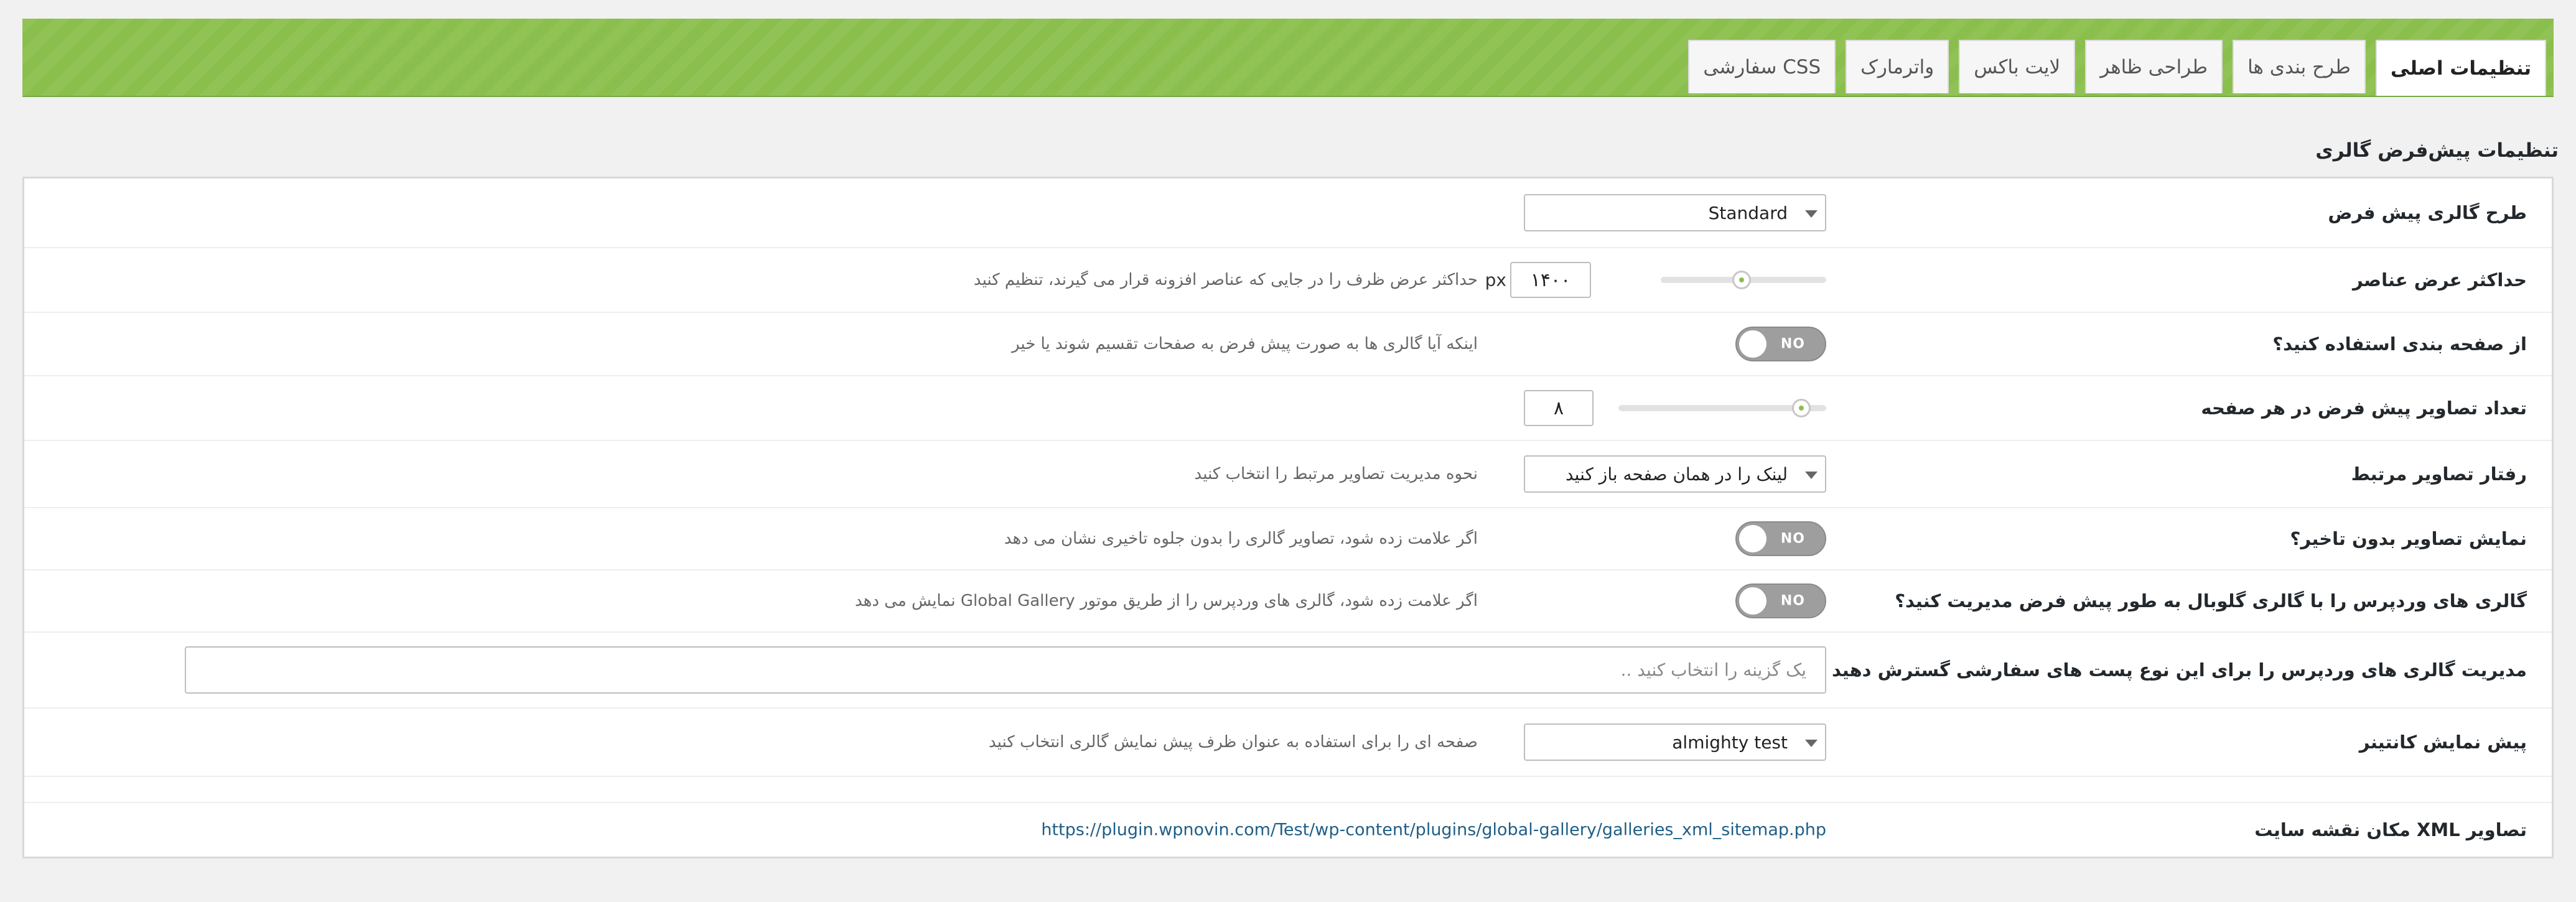 The image size is (2576, 902). I want to click on tab-main-settings: تنظیمات اصلی, so click(2460, 68).